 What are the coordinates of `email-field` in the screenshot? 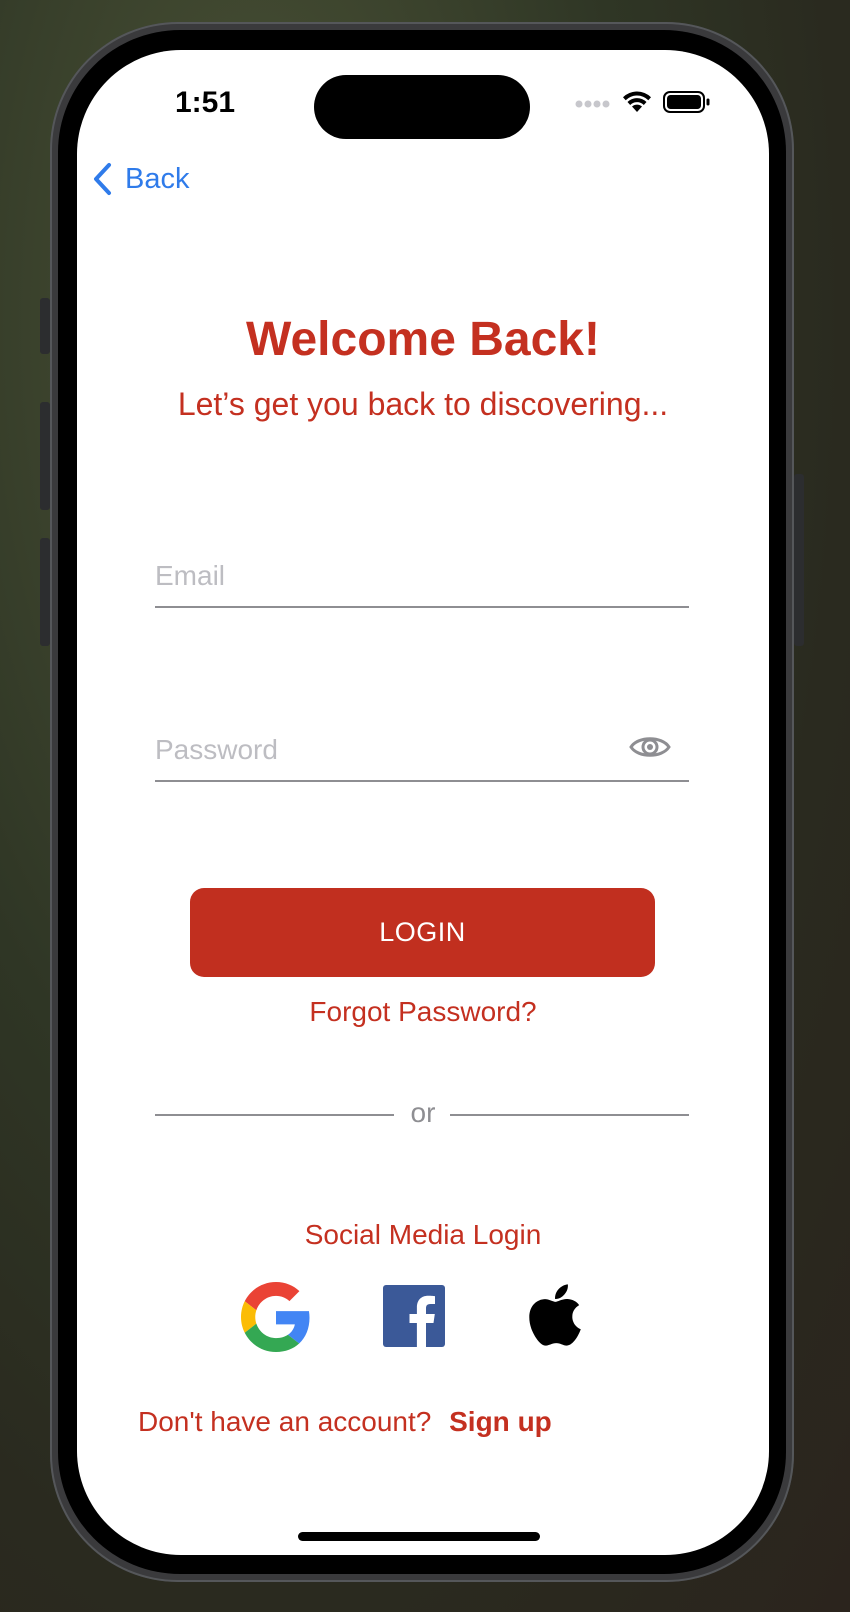 It's located at (380, 576).